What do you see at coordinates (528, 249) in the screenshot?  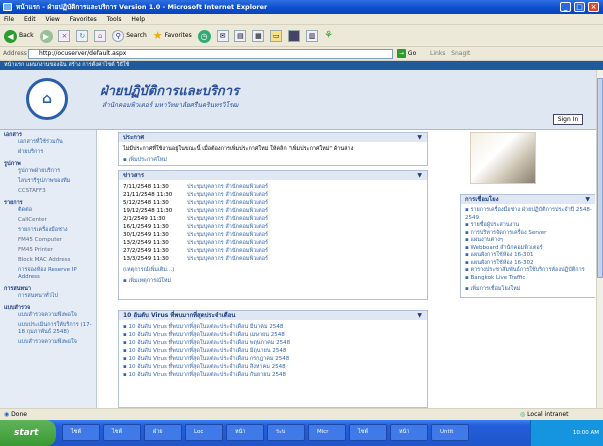 I see `link-item: ▪ Webboard สำนักคอมพิวเตอร์` at bounding box center [528, 249].